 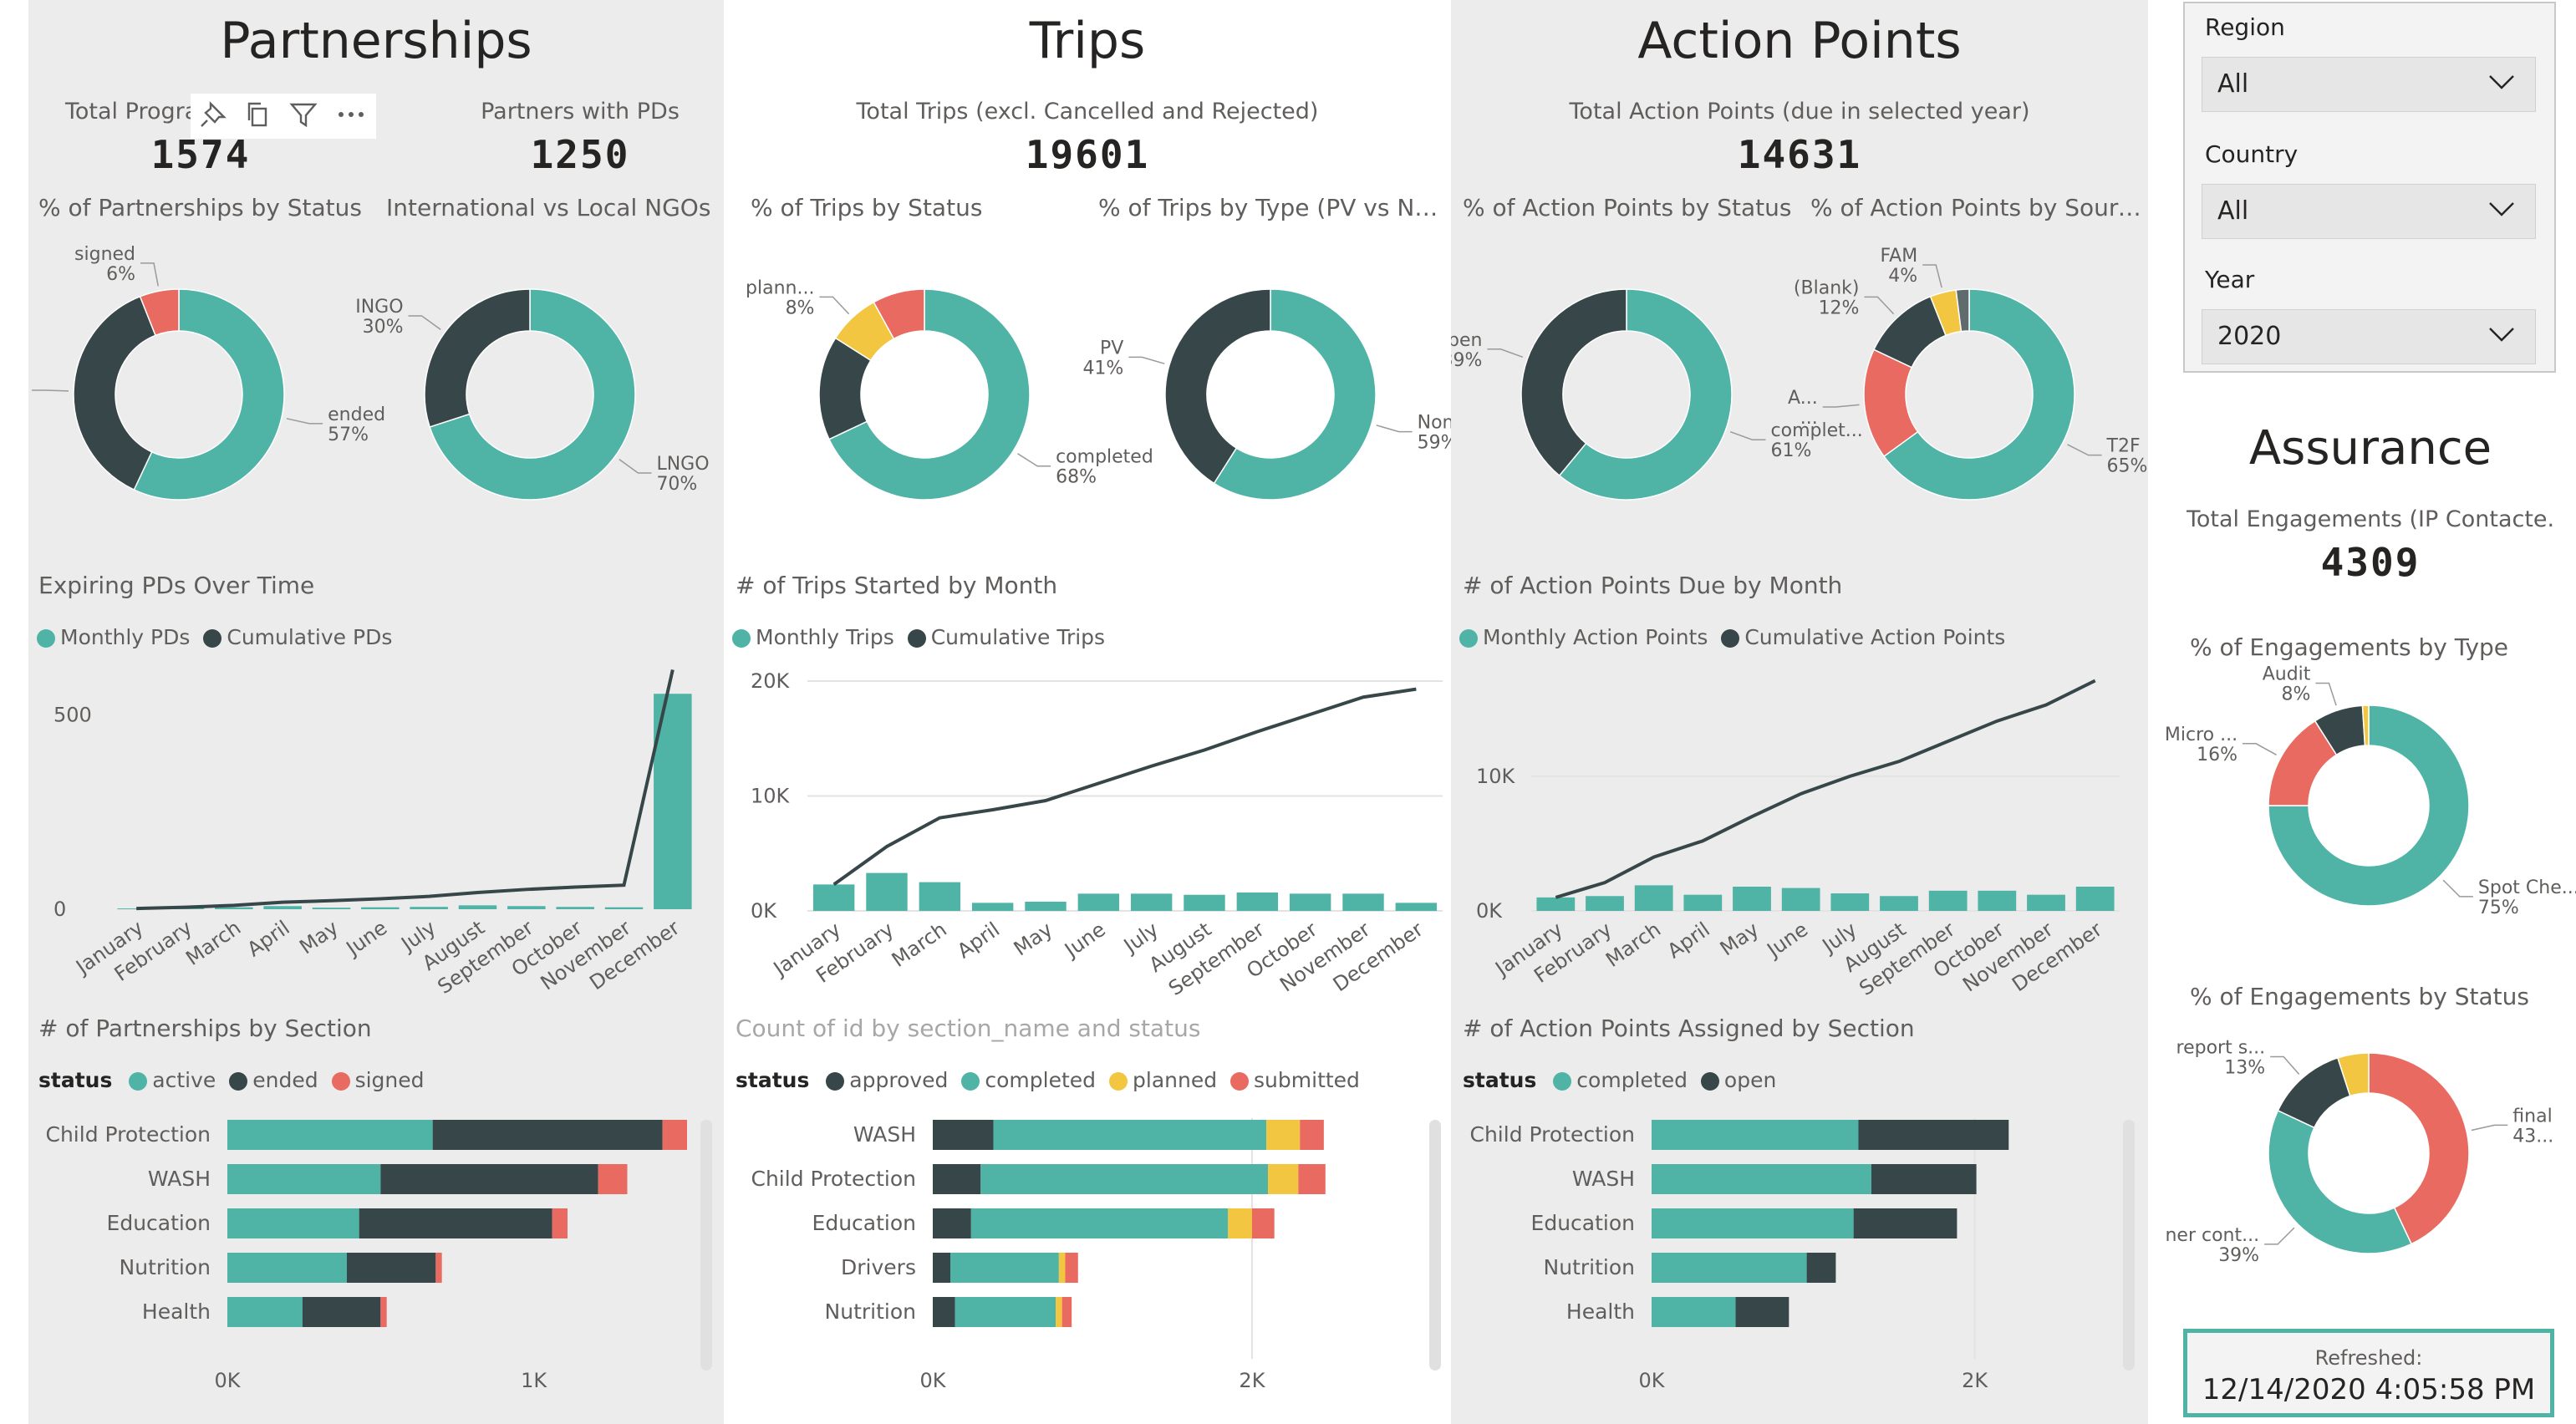 I want to click on filter-panel: Region All Country All Year 2020, so click(x=2369, y=187).